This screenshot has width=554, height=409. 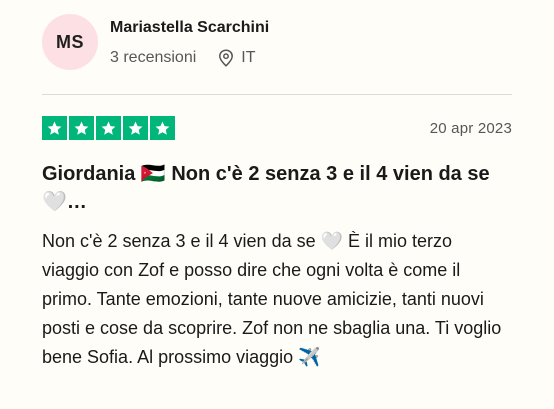 I want to click on review-date: 20 apr 2023, so click(x=470, y=128).